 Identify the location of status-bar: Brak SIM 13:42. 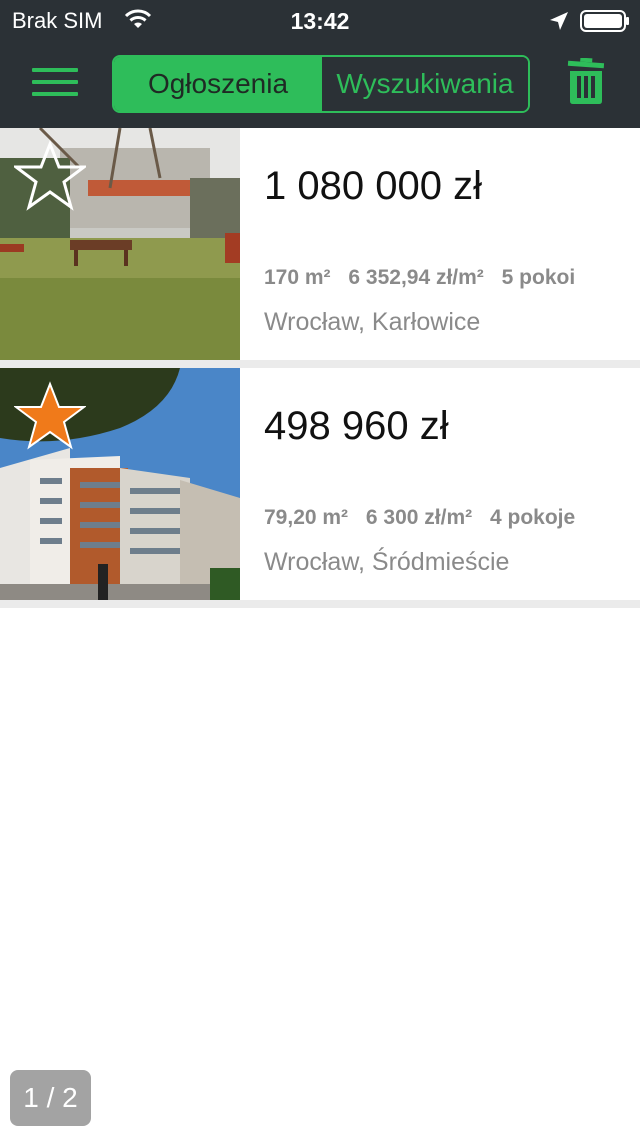
(320, 20).